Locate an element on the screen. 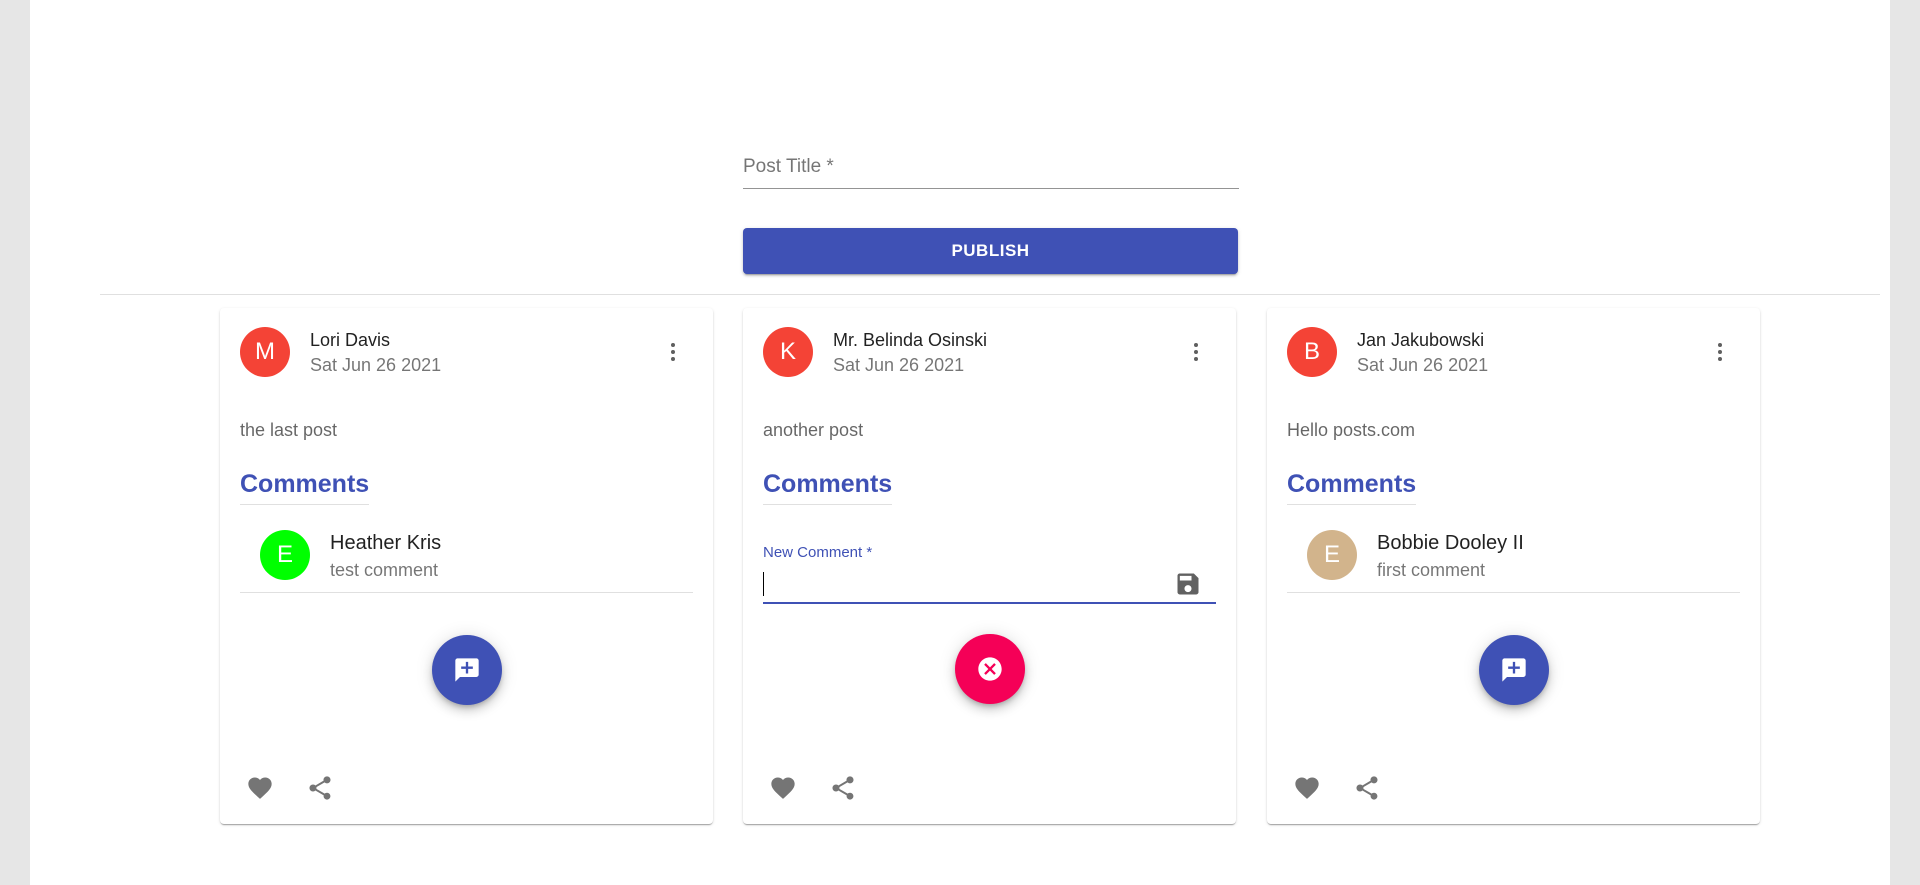 This screenshot has width=1920, height=885. new-comment-field: New Comment * is located at coordinates (989, 579).